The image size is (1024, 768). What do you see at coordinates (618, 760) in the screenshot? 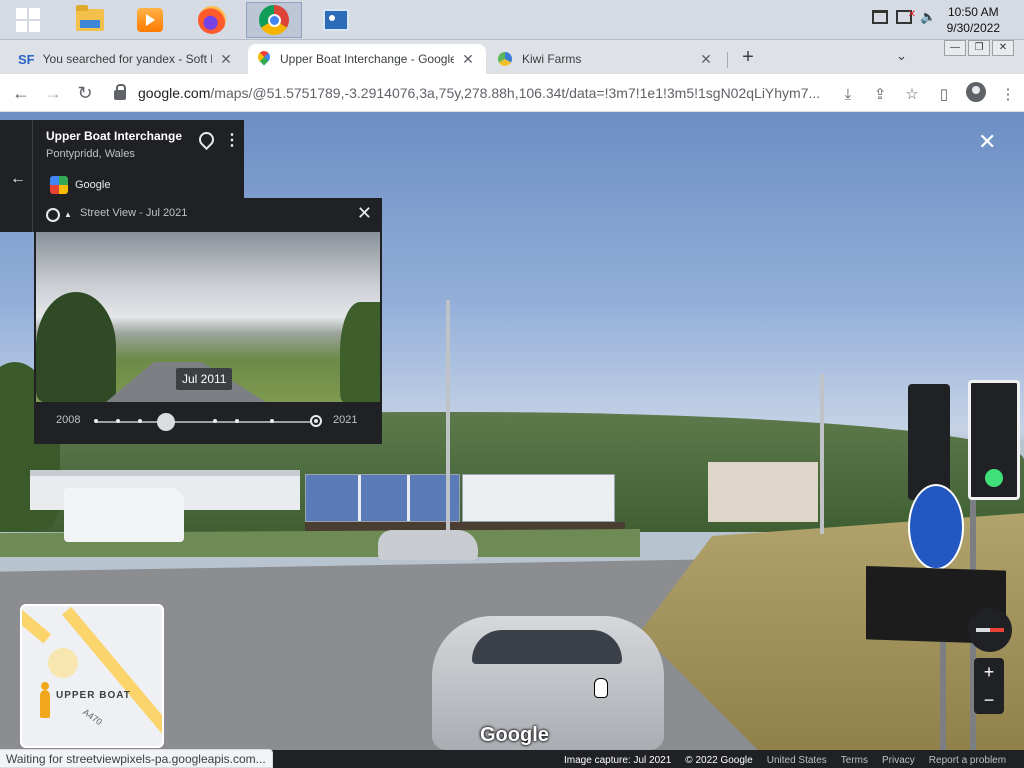
I see `image-capture-date: Image capture: Jul 2021` at bounding box center [618, 760].